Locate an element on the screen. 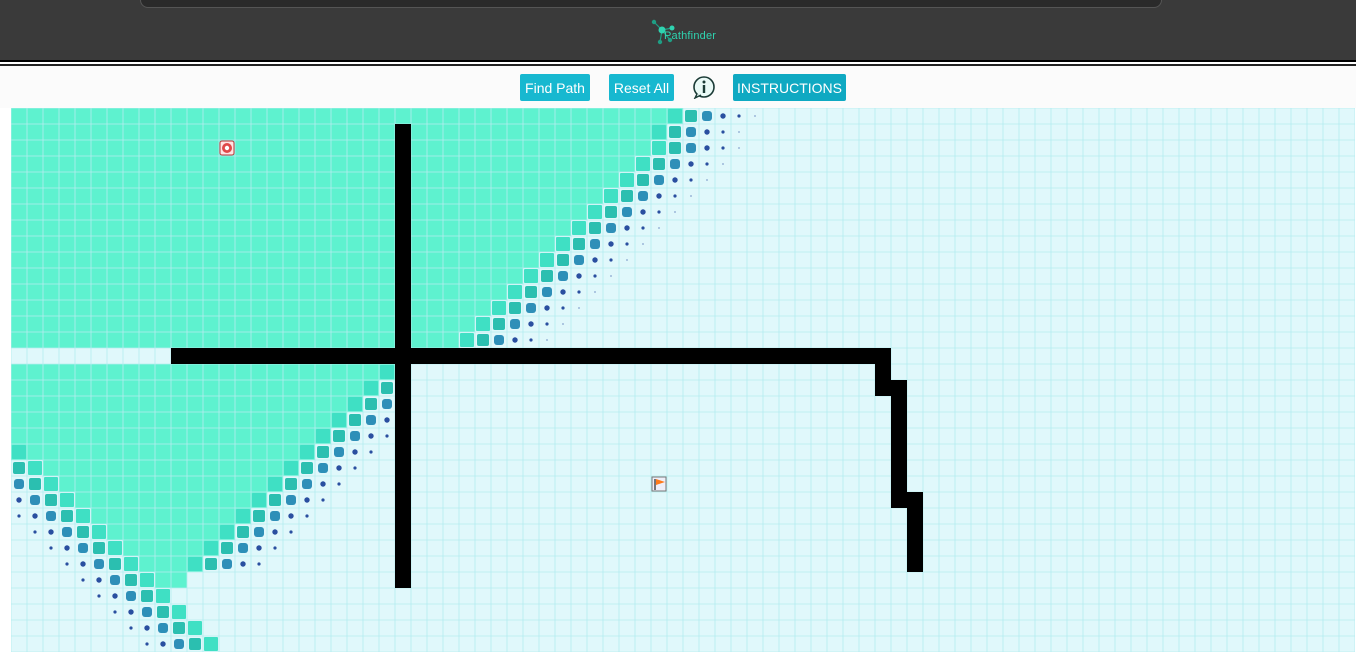  reset-all-button: Reset All is located at coordinates (641, 87).